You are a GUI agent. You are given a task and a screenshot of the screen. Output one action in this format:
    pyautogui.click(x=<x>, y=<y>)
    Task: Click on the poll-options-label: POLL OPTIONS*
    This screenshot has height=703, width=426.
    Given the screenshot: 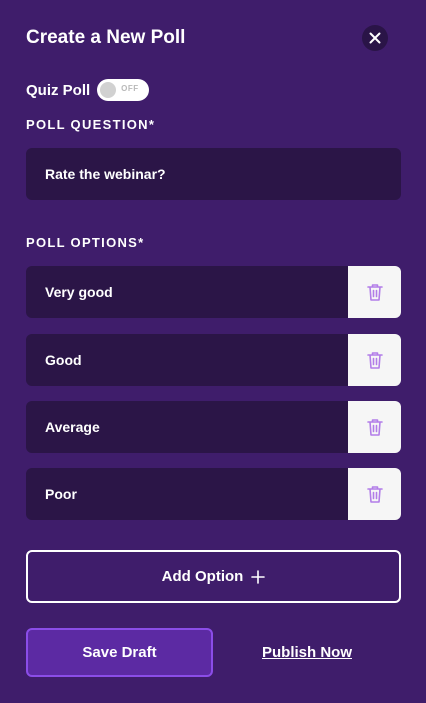 What is the action you would take?
    pyautogui.click(x=85, y=242)
    